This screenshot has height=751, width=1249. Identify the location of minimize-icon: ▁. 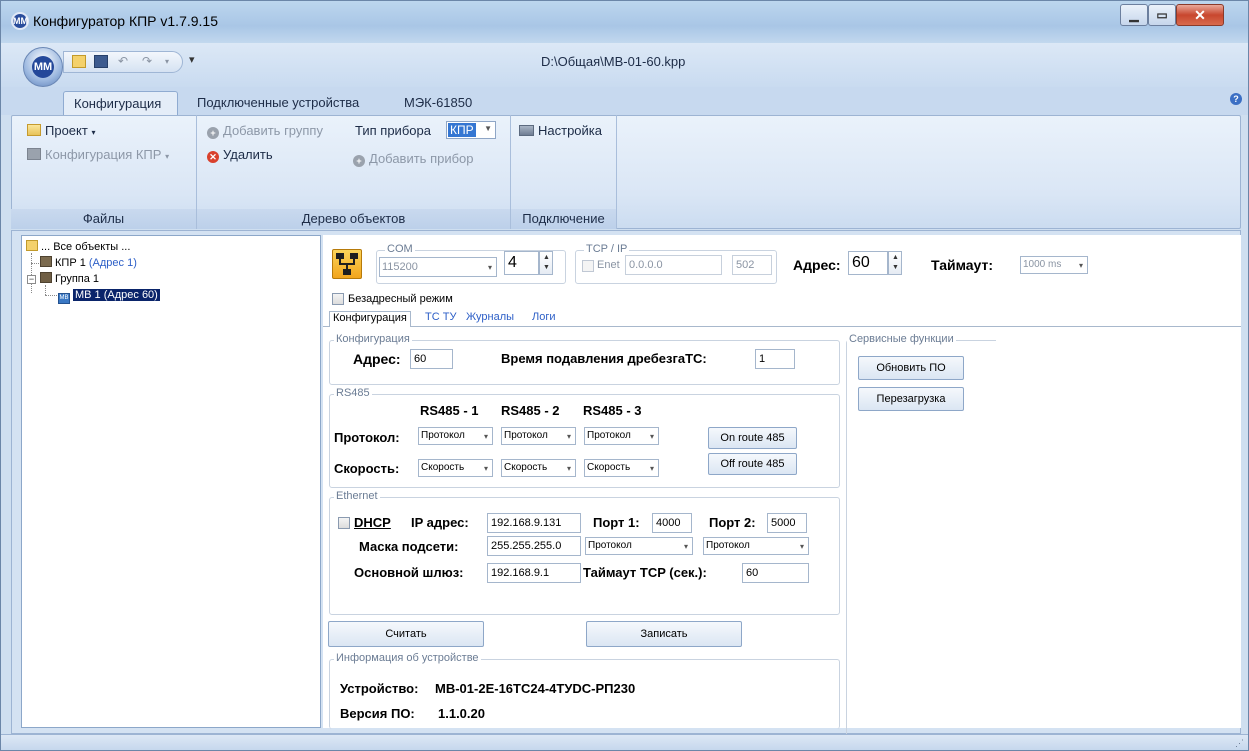
(1134, 15).